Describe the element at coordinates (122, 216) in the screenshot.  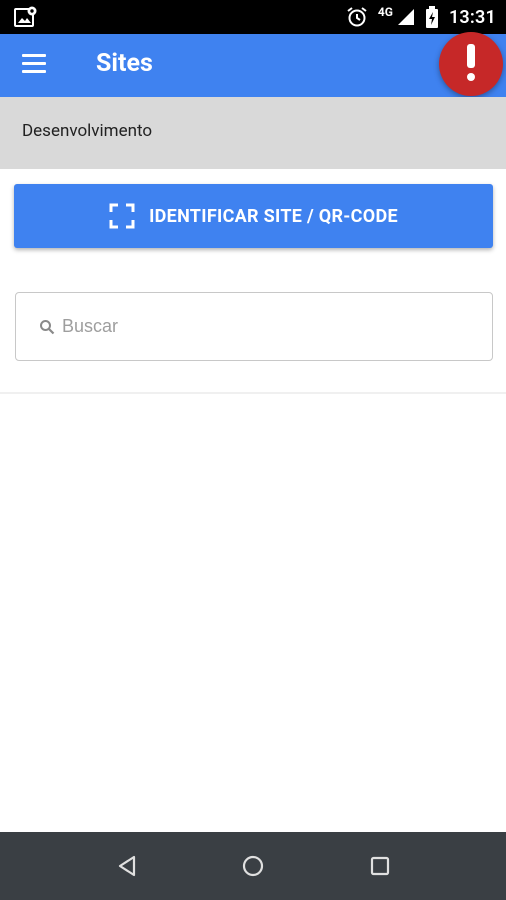
I see `qr-scan-icon` at that location.